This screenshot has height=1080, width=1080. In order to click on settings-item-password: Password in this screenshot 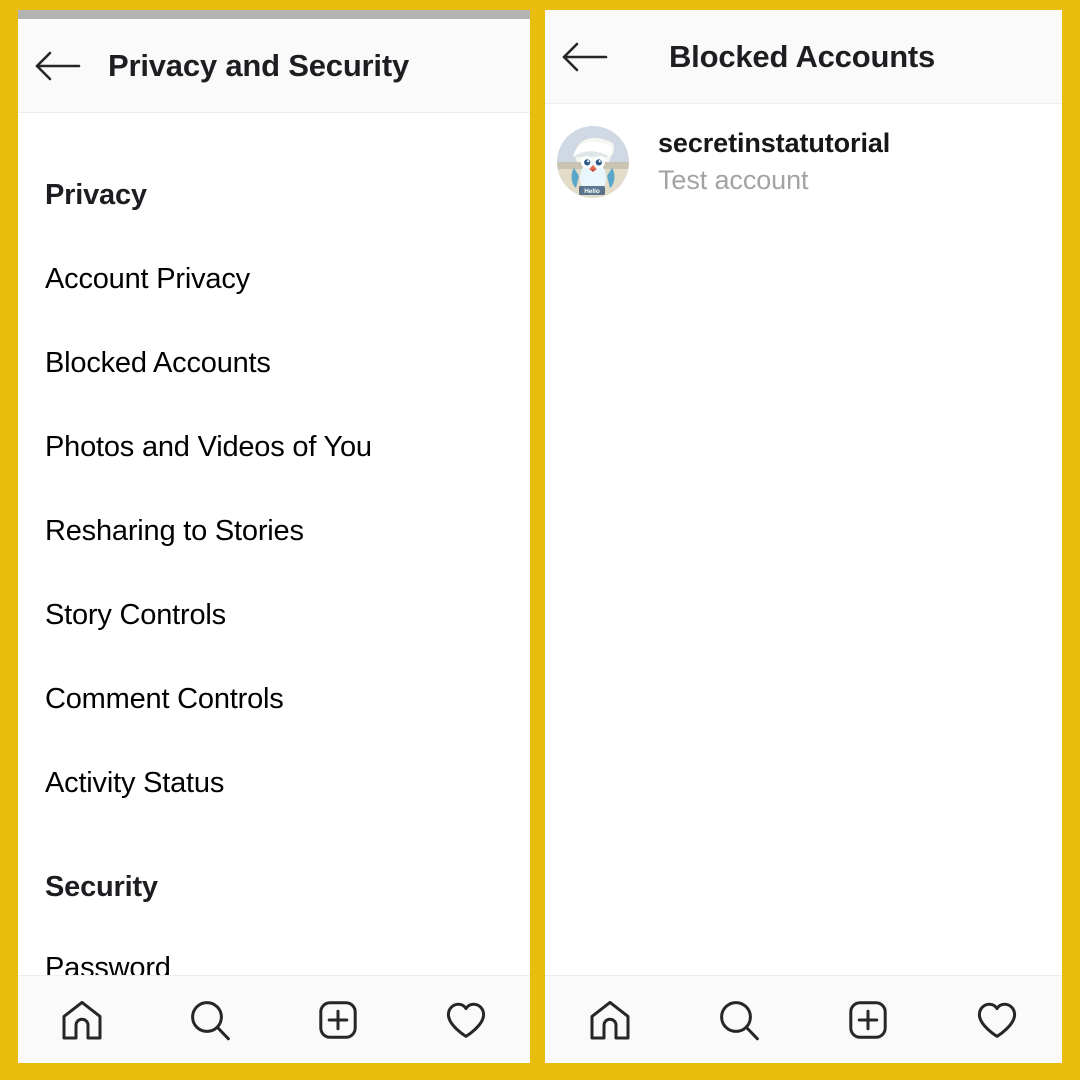, I will do `click(287, 944)`.